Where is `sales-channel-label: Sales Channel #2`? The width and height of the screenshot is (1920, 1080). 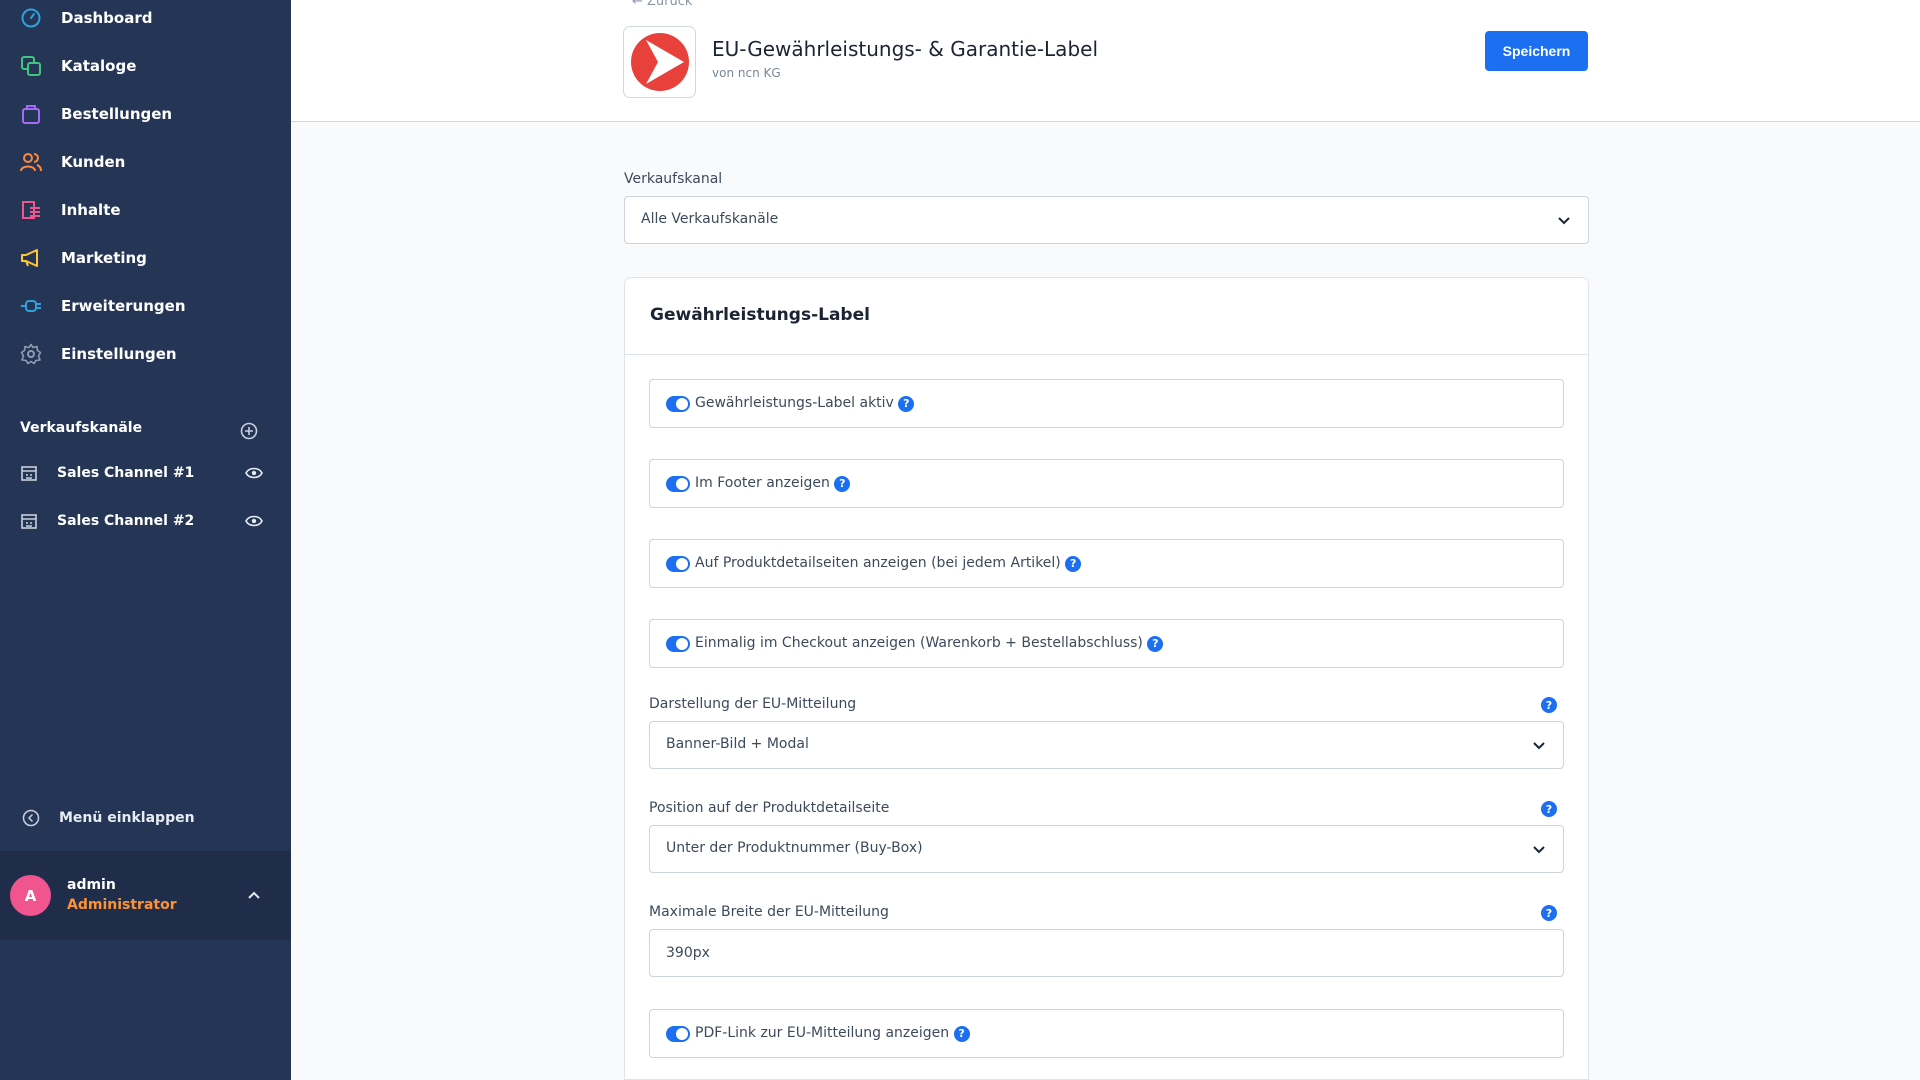 sales-channel-label: Sales Channel #2 is located at coordinates (126, 521).